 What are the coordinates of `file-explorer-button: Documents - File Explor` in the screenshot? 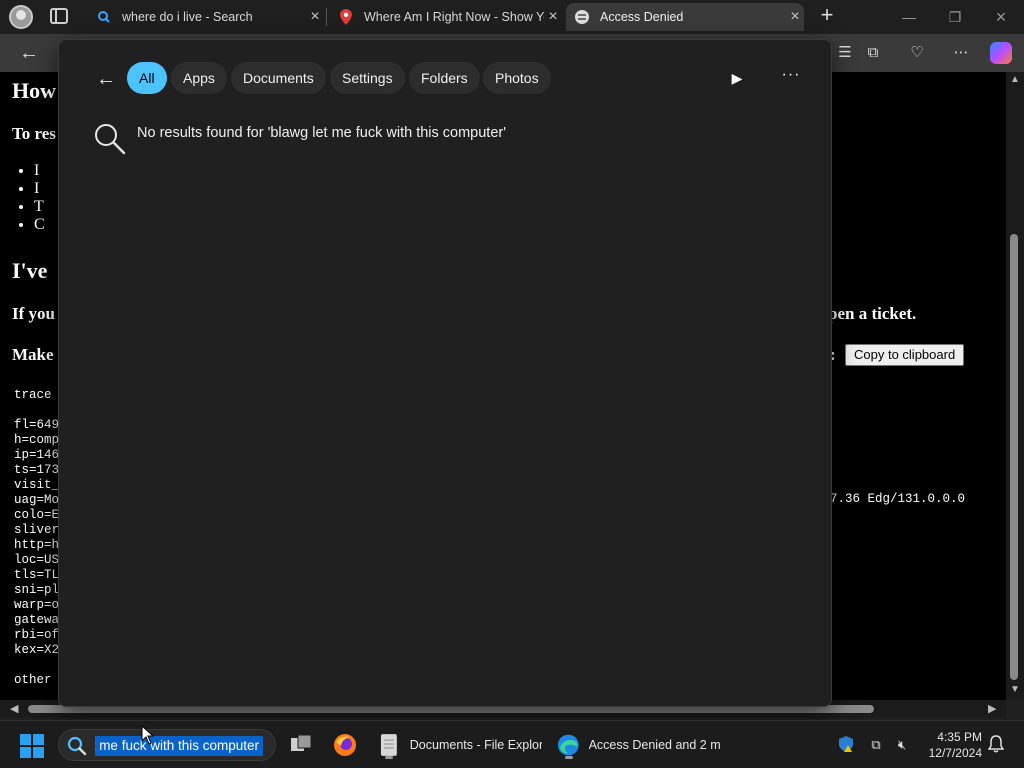 It's located at (459, 745).